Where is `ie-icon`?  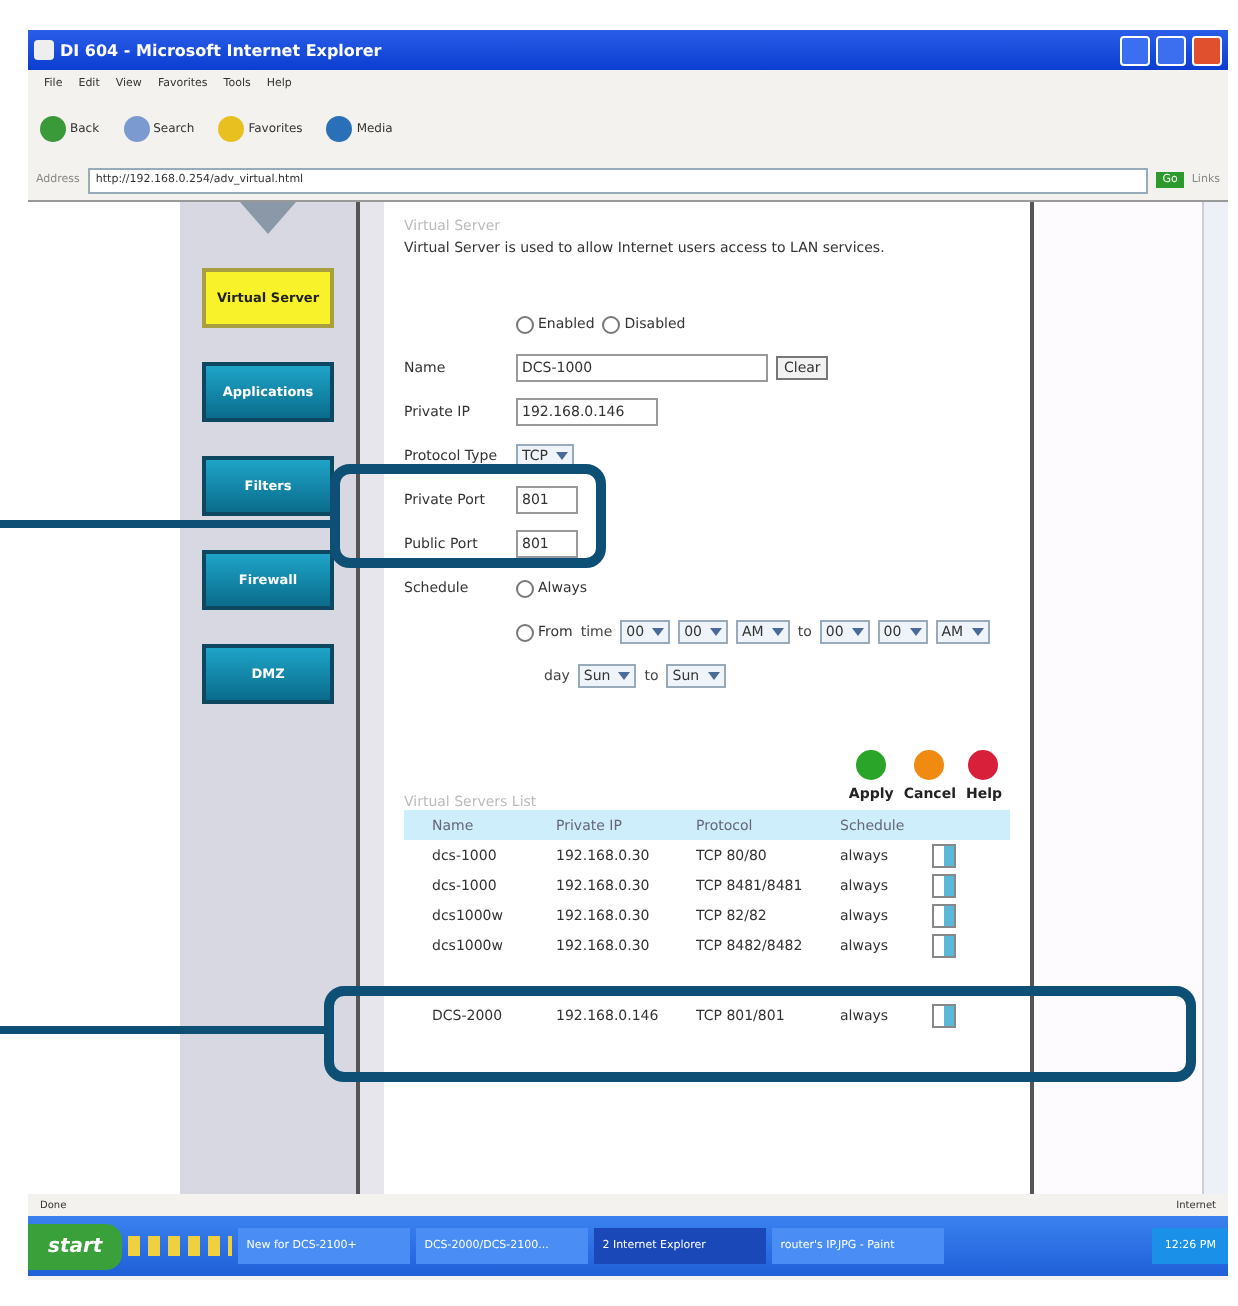 ie-icon is located at coordinates (44, 50).